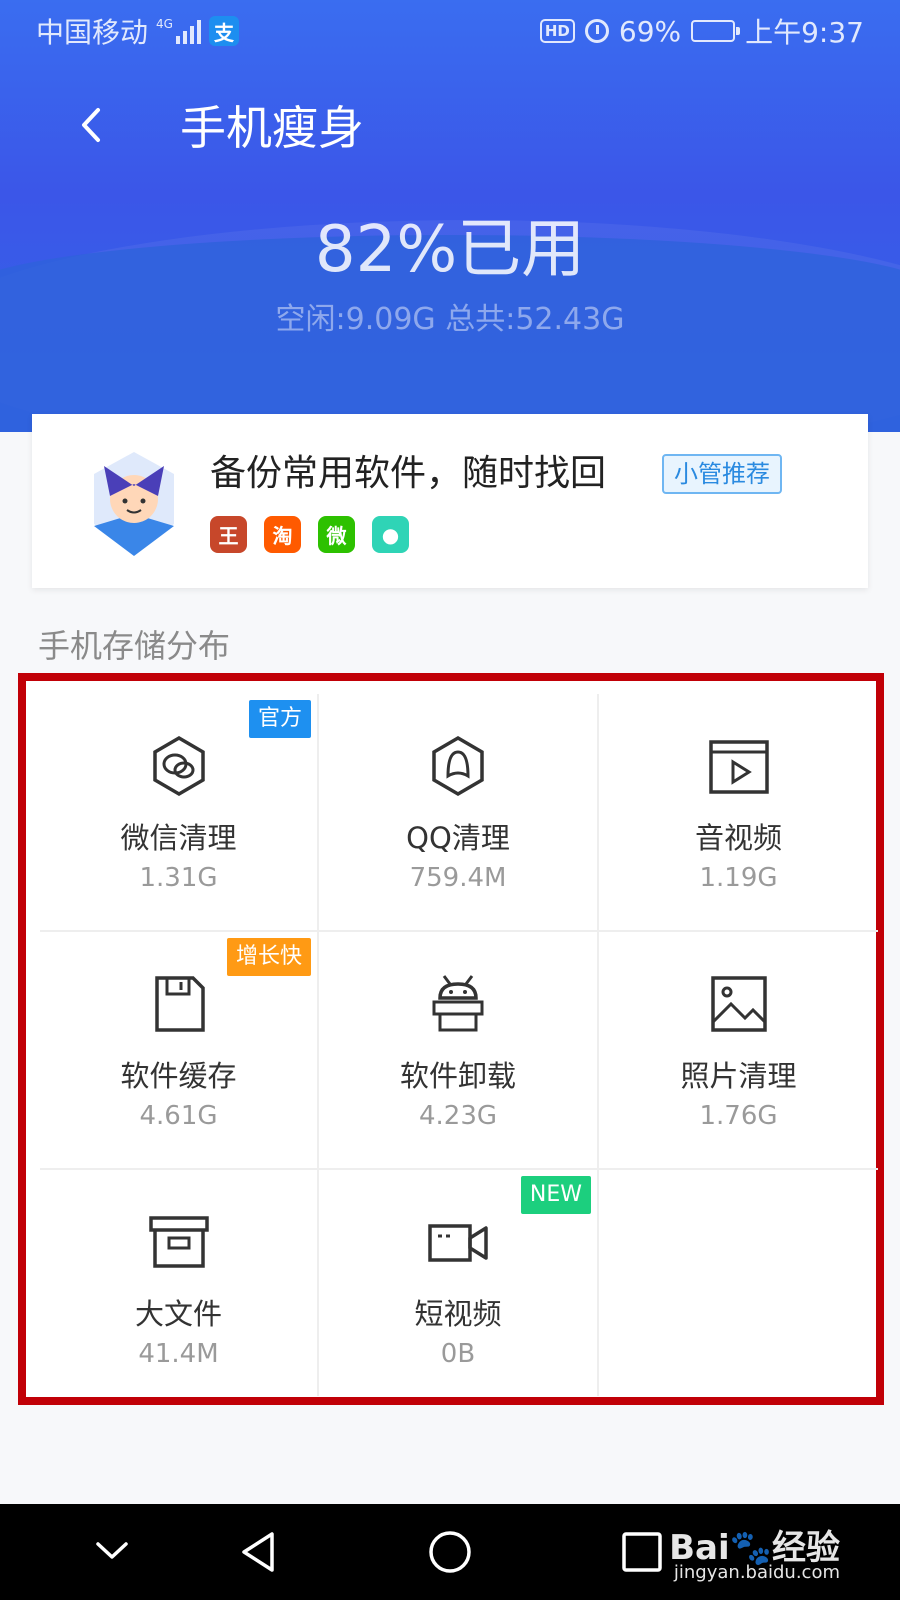  What do you see at coordinates (738, 813) in the screenshot?
I see `storage-item-media: 音视频 1.19G` at bounding box center [738, 813].